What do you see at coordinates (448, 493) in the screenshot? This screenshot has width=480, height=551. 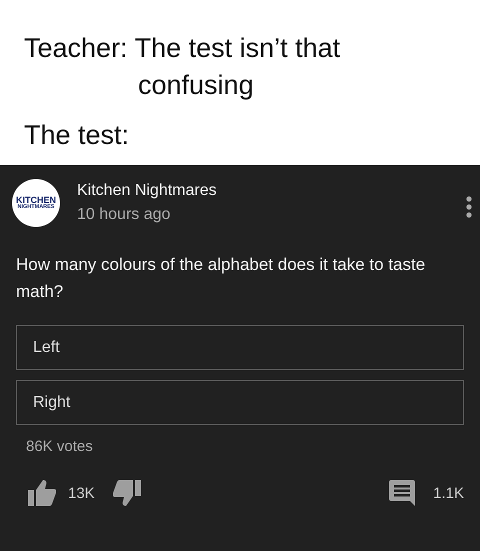 I see `comment-count: 1.1K` at bounding box center [448, 493].